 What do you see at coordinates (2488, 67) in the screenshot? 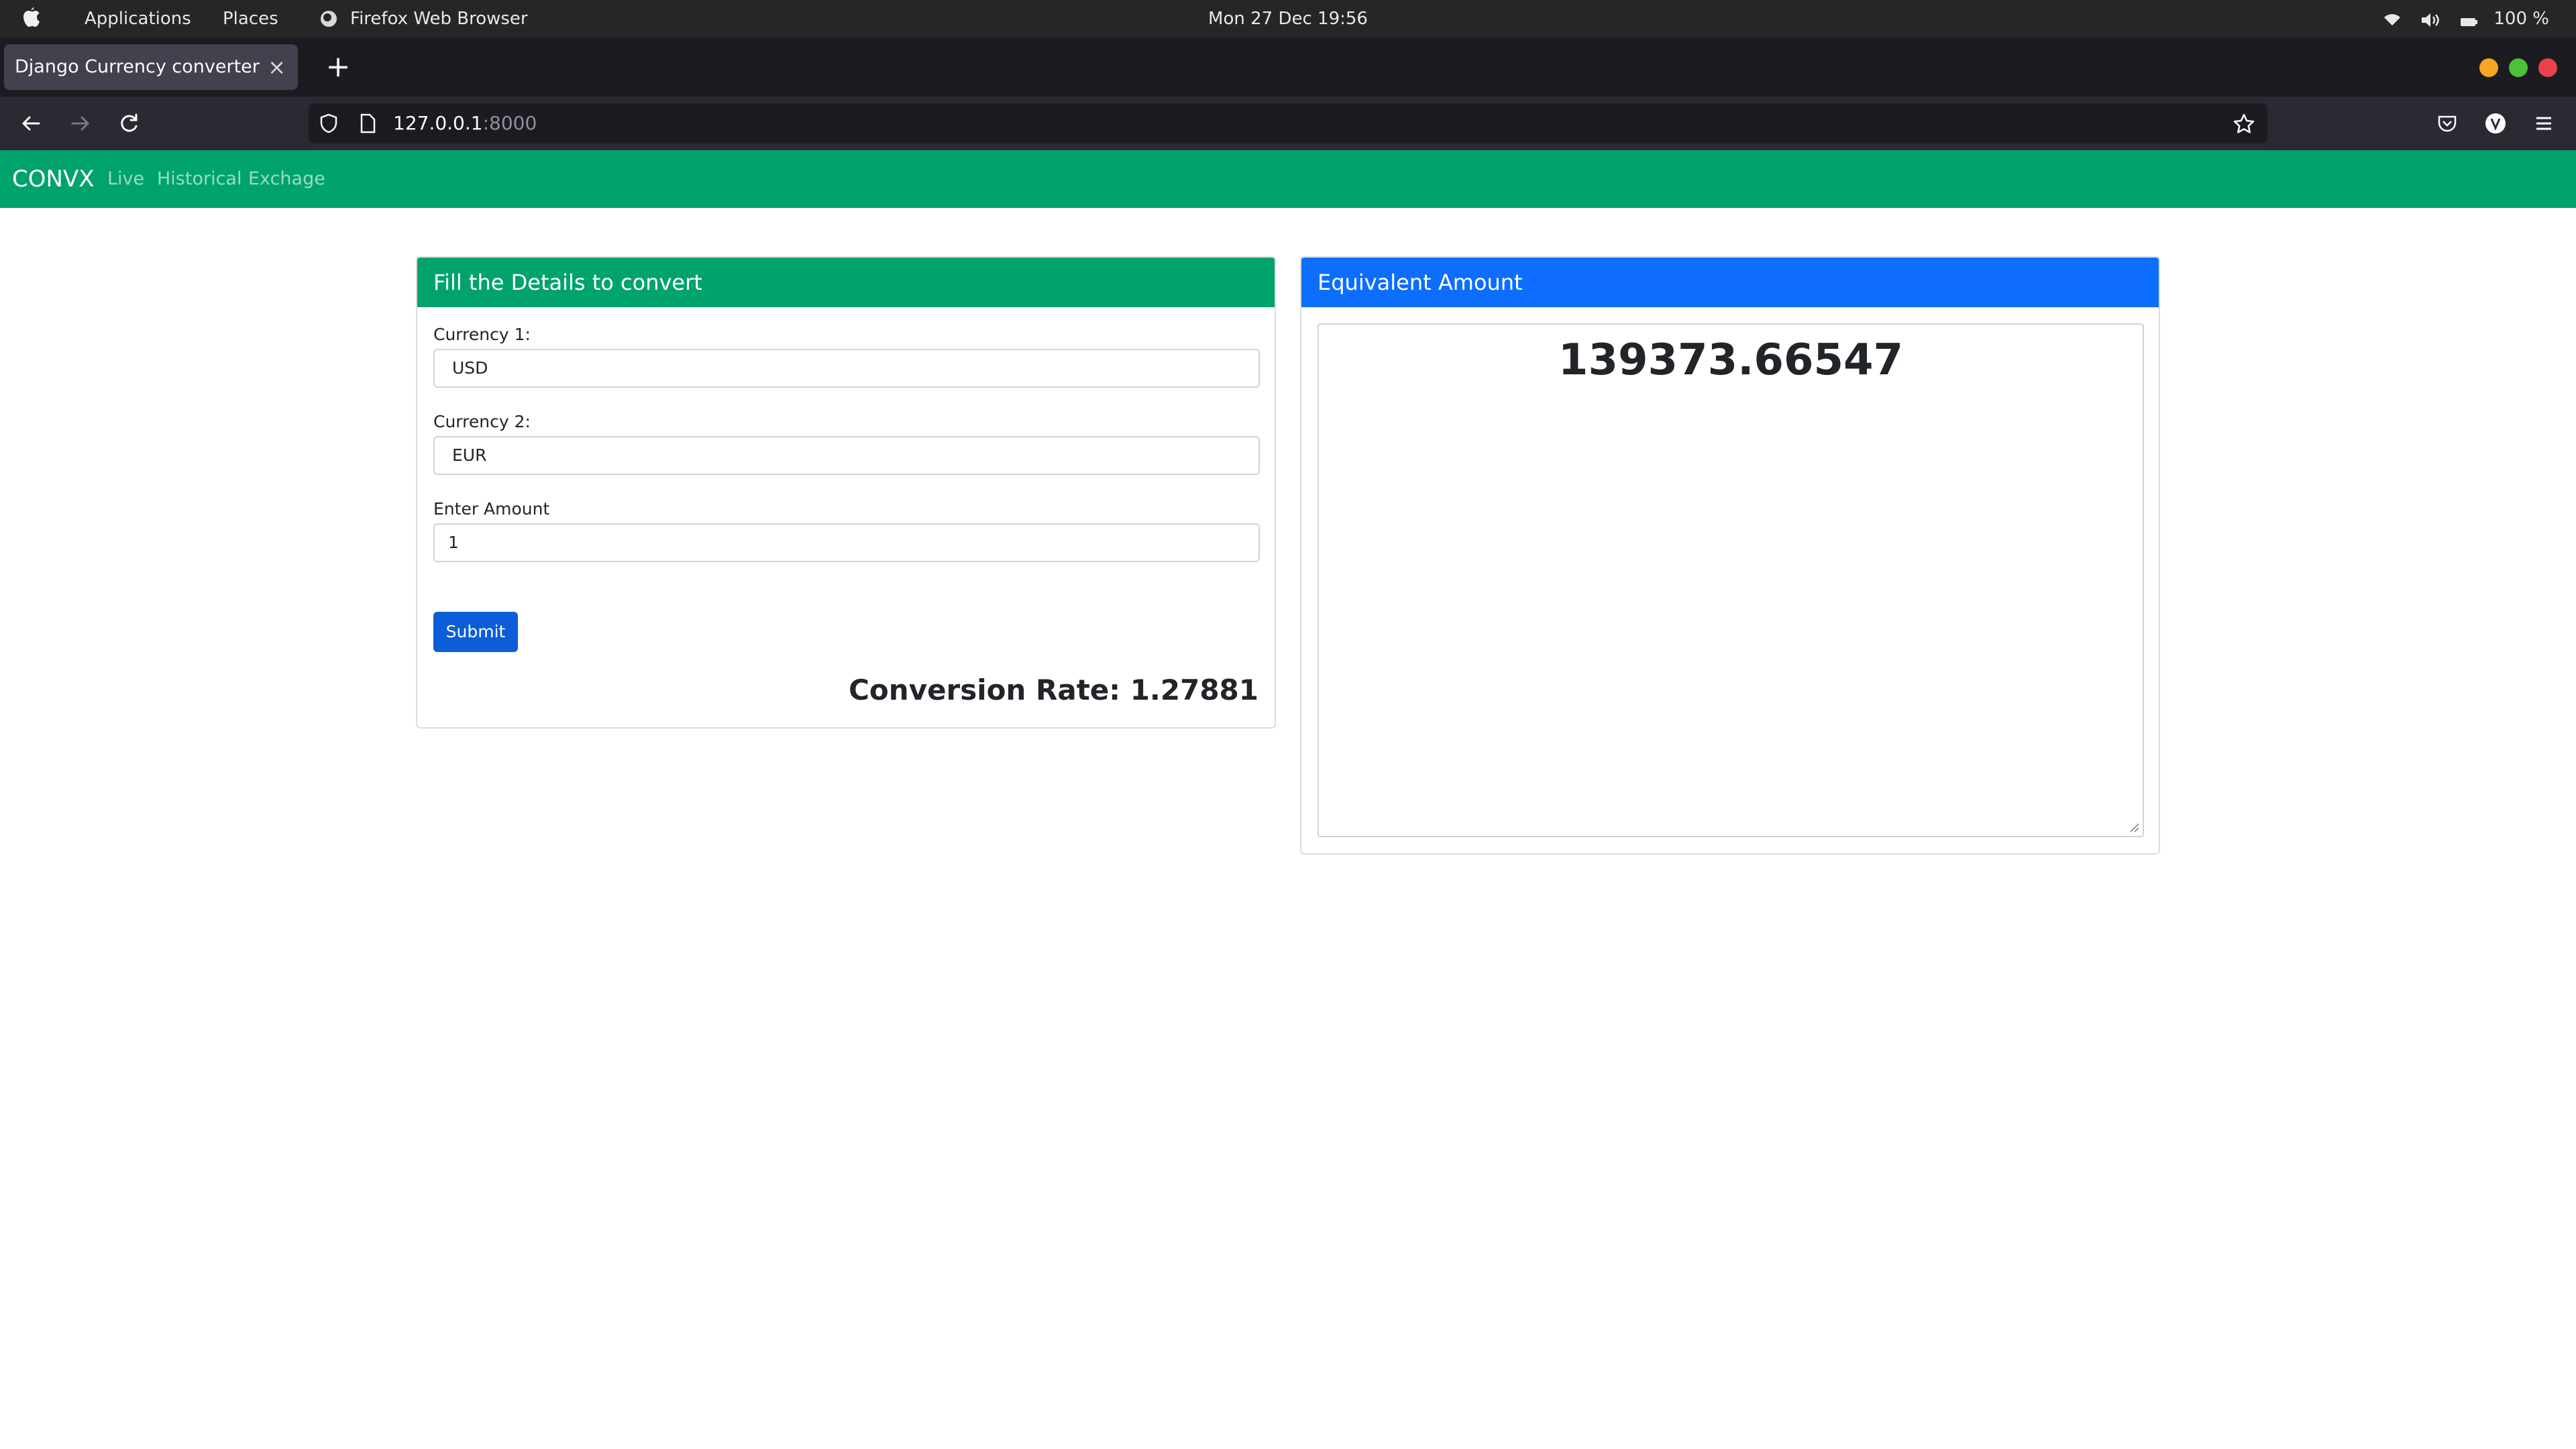
I see `minimize-button` at bounding box center [2488, 67].